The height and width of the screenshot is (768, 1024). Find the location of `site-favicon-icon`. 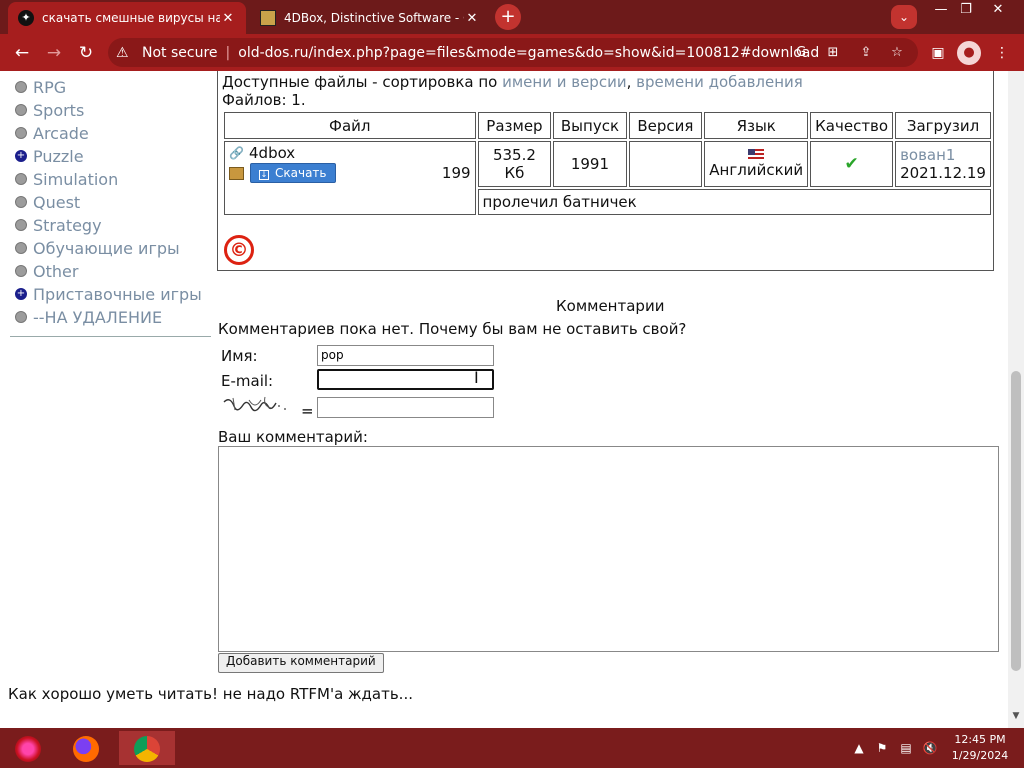

site-favicon-icon is located at coordinates (268, 18).